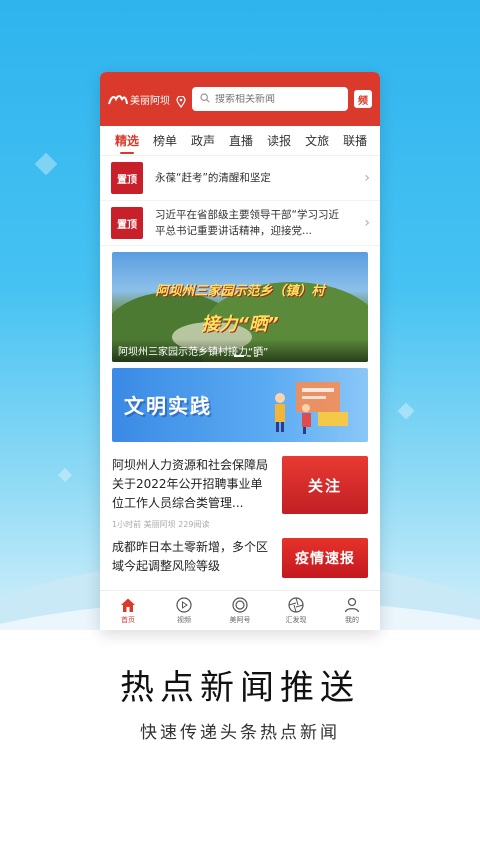  Describe the element at coordinates (190, 556) in the screenshot. I see `news-title: 成都昨日本土零新增，多个区域今起调整风险等级` at that location.